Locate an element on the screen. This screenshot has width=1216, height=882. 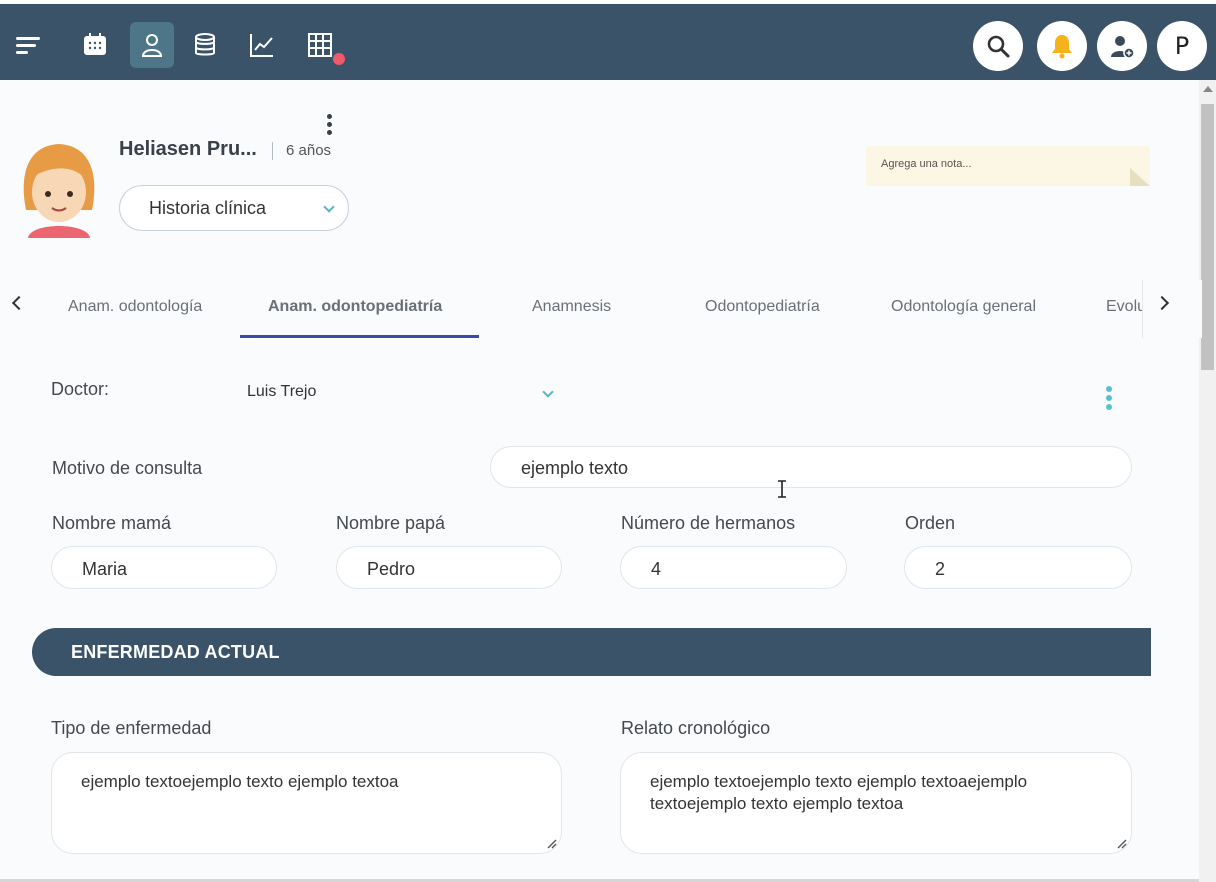
patient-icon is located at coordinates (152, 45).